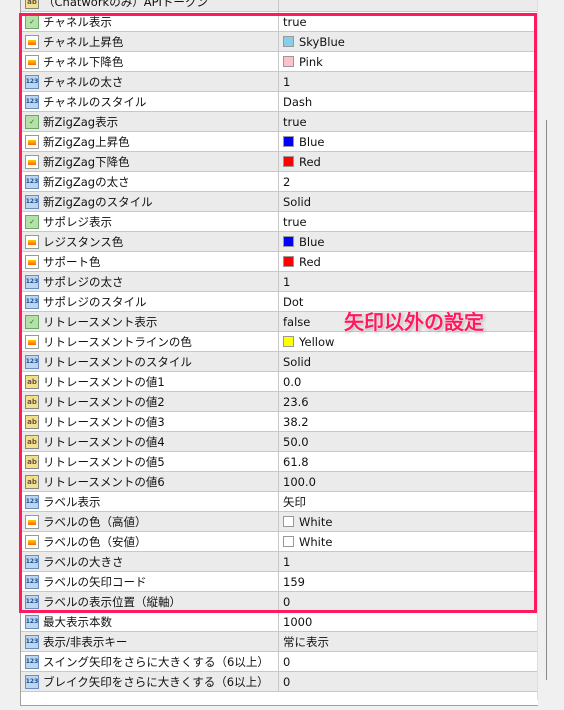  Describe the element at coordinates (104, 481) in the screenshot. I see `property-name: リトレースメントの値6` at that location.